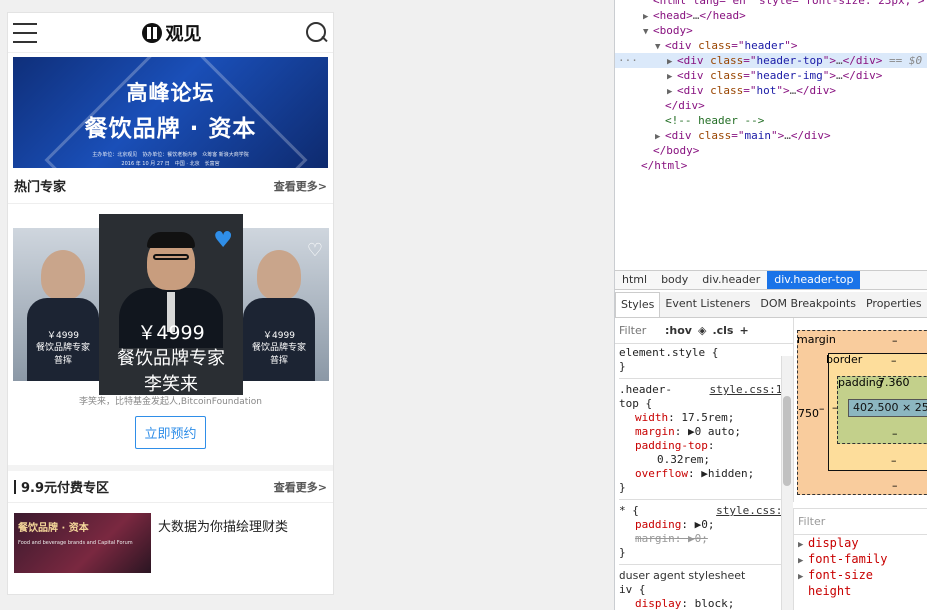 The image size is (927, 610). I want to click on box-content: 402.500 × 25.8, so click(887, 408).